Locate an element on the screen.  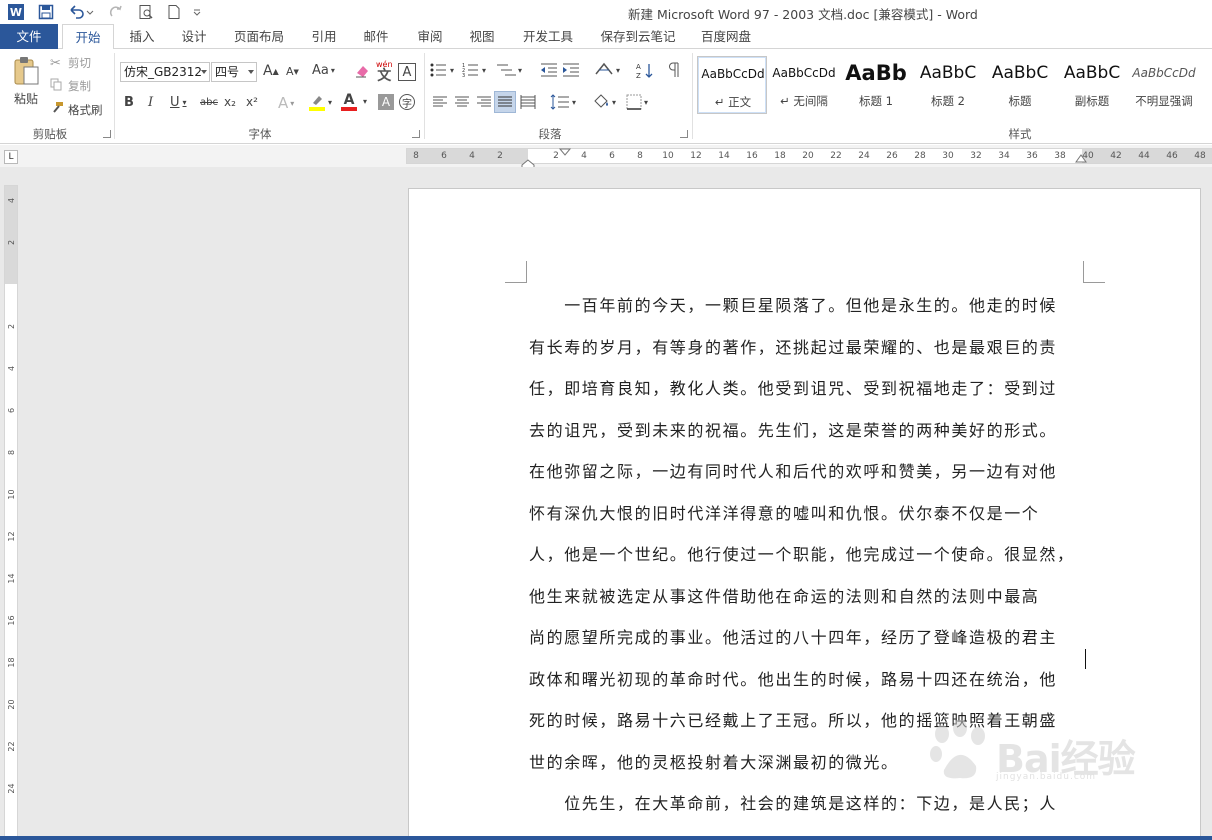
style-more: A is located at coordinates (1206, 85).